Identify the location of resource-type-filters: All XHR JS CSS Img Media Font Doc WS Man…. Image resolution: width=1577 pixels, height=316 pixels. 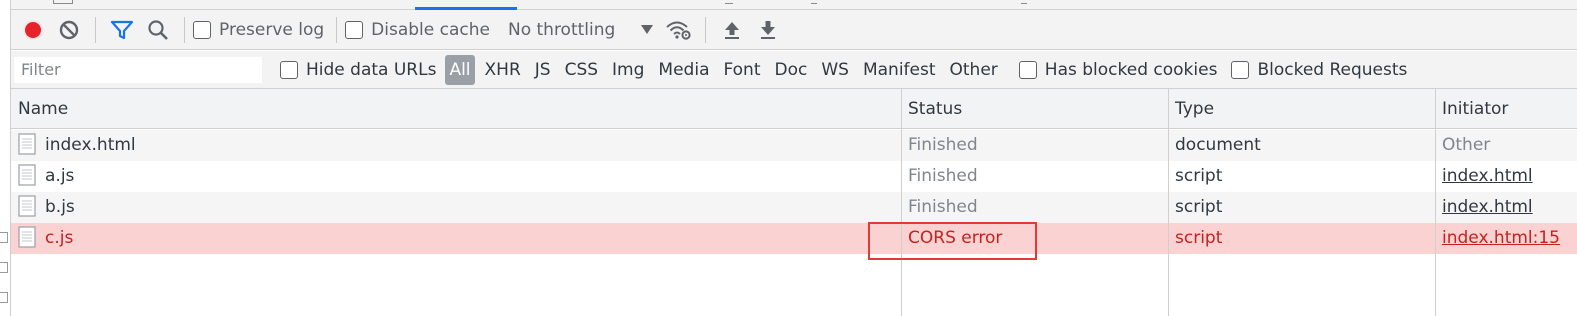
(723, 69).